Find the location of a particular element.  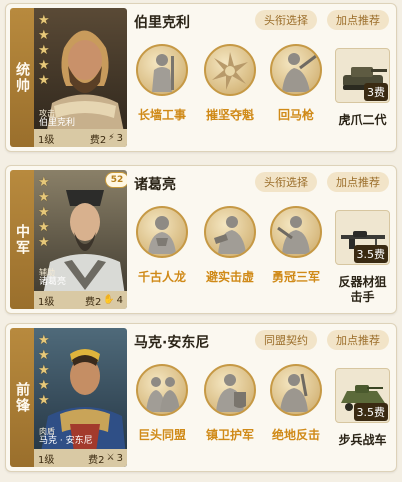

impact-skill-icon is located at coordinates (230, 70).